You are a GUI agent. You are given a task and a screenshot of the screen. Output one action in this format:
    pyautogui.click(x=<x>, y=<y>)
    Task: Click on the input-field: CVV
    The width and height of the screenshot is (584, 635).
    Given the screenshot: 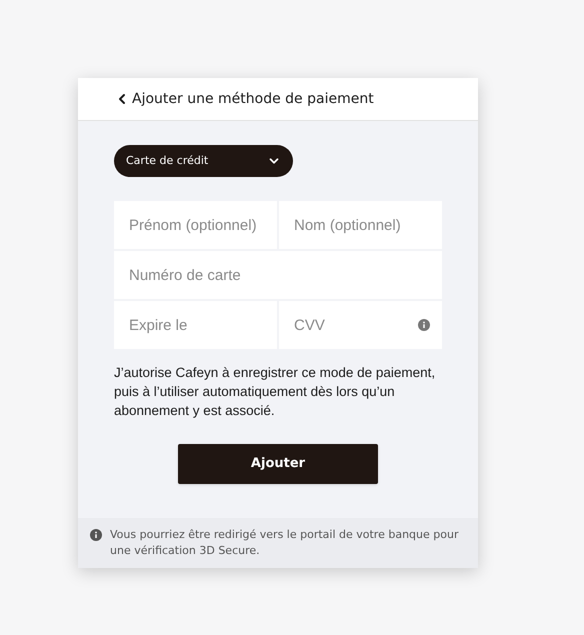 What is the action you would take?
    pyautogui.click(x=360, y=325)
    